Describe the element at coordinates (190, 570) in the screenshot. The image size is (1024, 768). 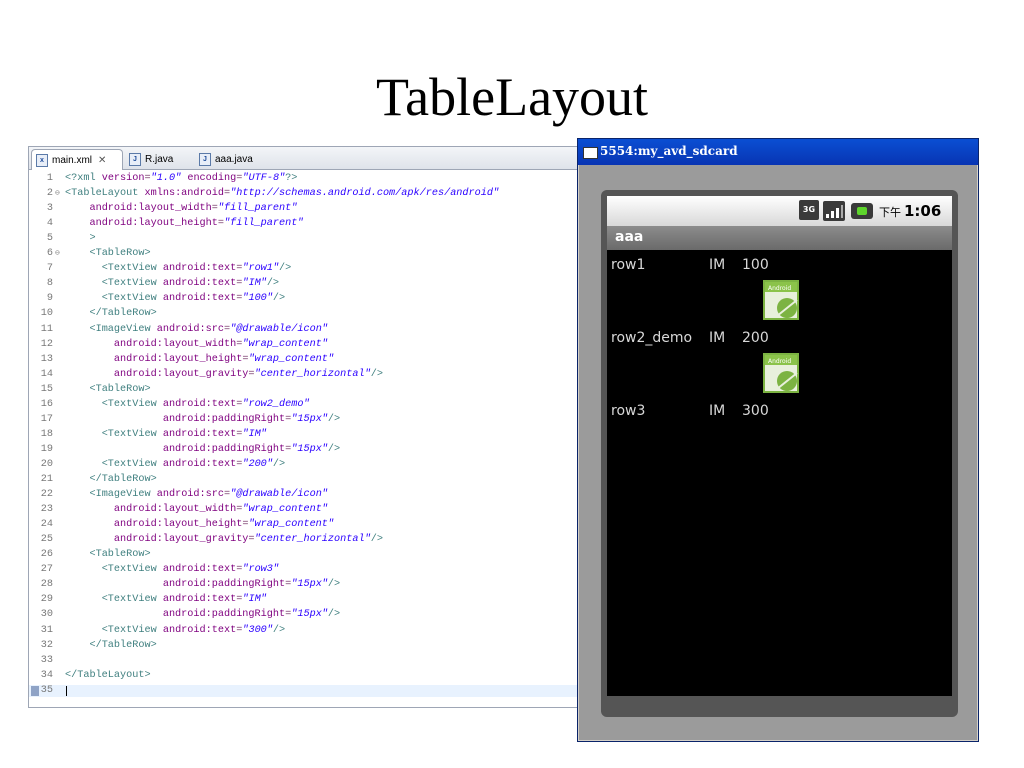
I see `line-text: <TextView android:text="row3"` at that location.